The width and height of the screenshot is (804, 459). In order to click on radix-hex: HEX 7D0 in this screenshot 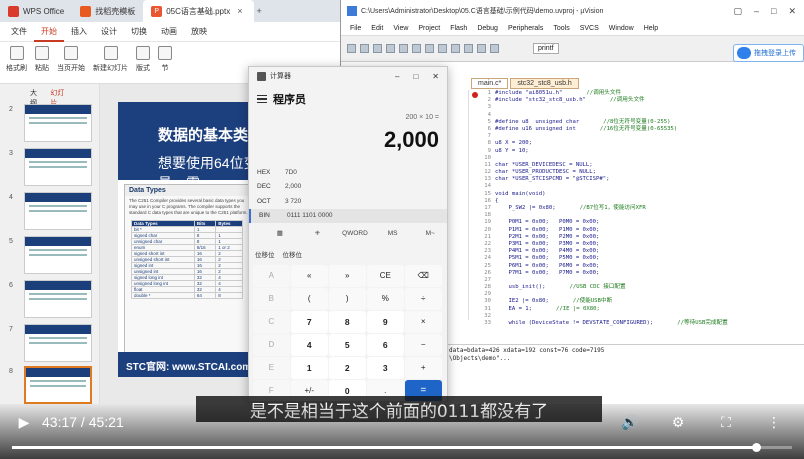, I will do `click(348, 172)`.